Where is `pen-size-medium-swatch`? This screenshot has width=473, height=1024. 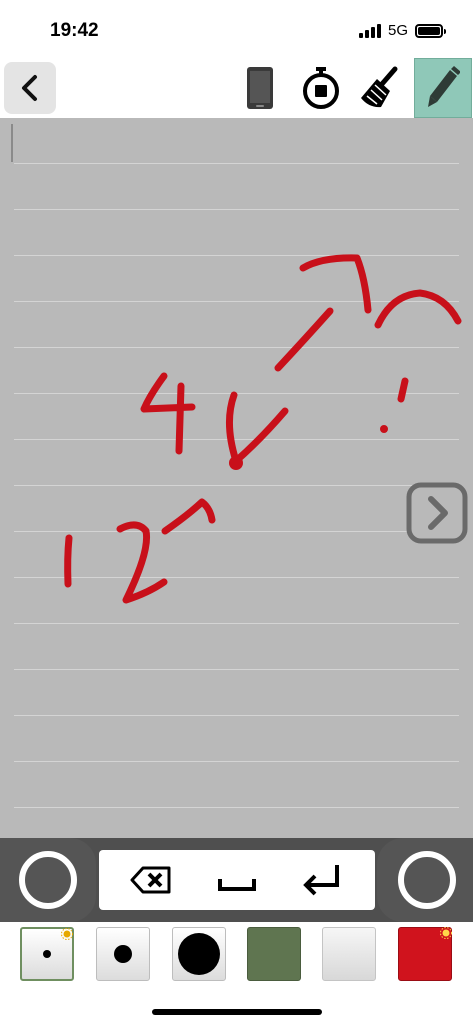
pen-size-medium-swatch is located at coordinates (123, 954).